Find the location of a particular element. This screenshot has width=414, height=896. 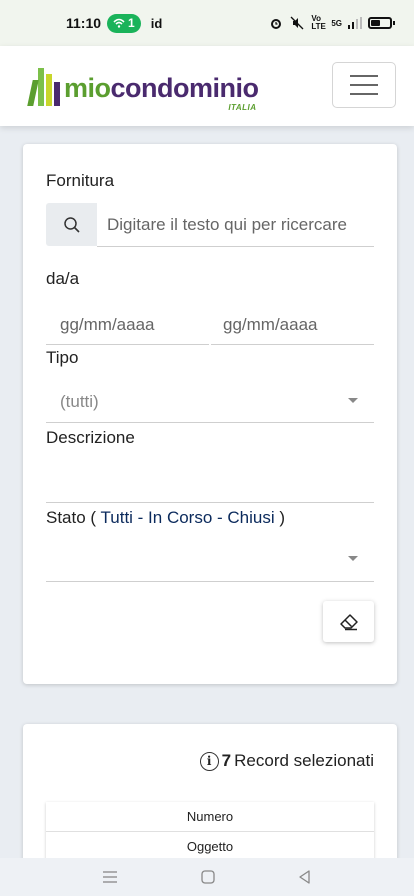

status-icons: Vo LTE 5G is located at coordinates (332, 22).